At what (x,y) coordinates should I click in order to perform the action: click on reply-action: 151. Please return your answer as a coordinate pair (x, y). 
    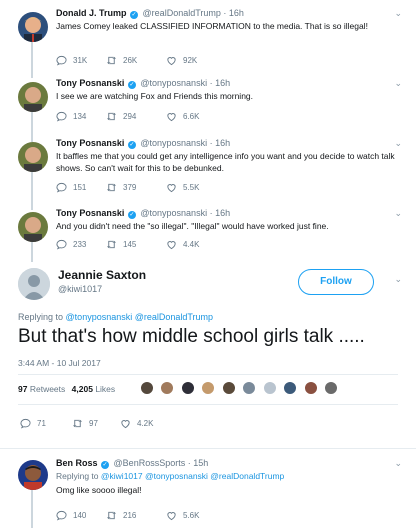
    Looking at the image, I should click on (71, 187).